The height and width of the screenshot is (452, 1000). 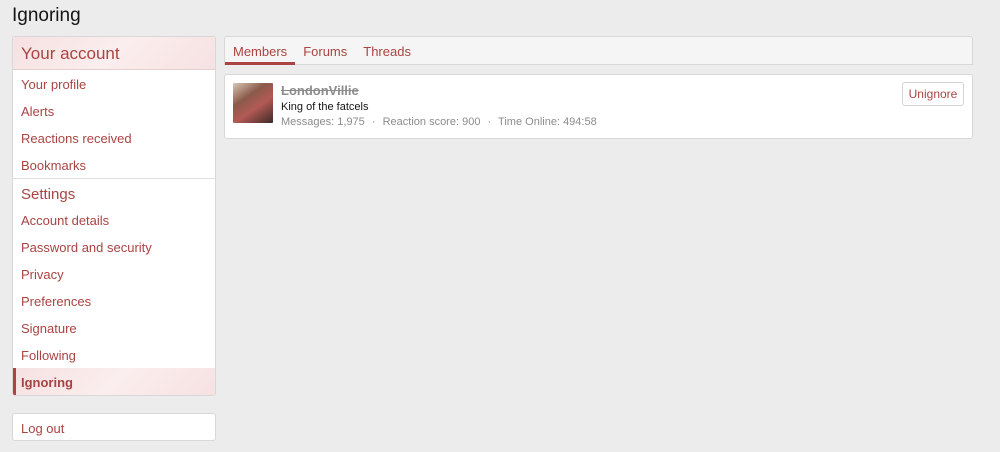 I want to click on sidebar-item-following: Following, so click(x=114, y=354).